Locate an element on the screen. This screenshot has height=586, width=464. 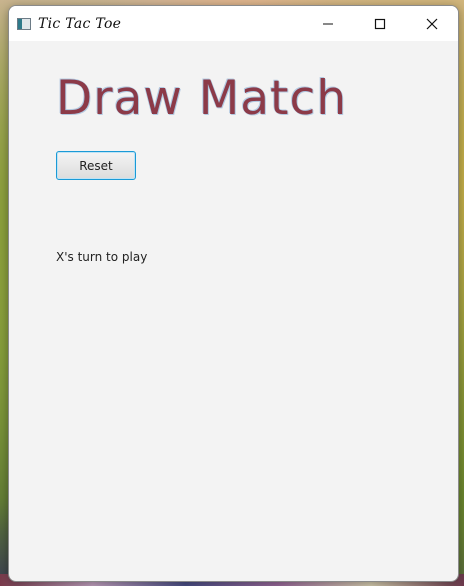
minimize-icon is located at coordinates (328, 23).